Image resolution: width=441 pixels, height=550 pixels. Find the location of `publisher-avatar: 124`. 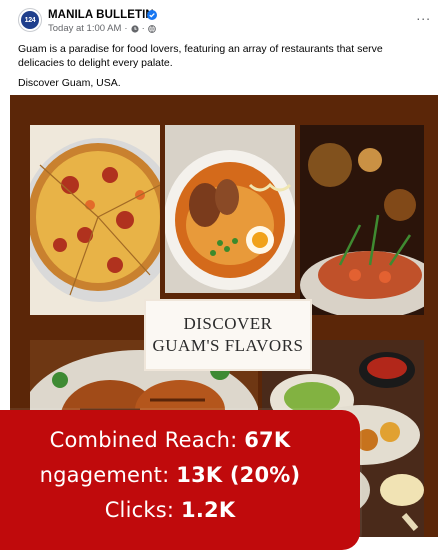

publisher-avatar: 124 is located at coordinates (30, 20).